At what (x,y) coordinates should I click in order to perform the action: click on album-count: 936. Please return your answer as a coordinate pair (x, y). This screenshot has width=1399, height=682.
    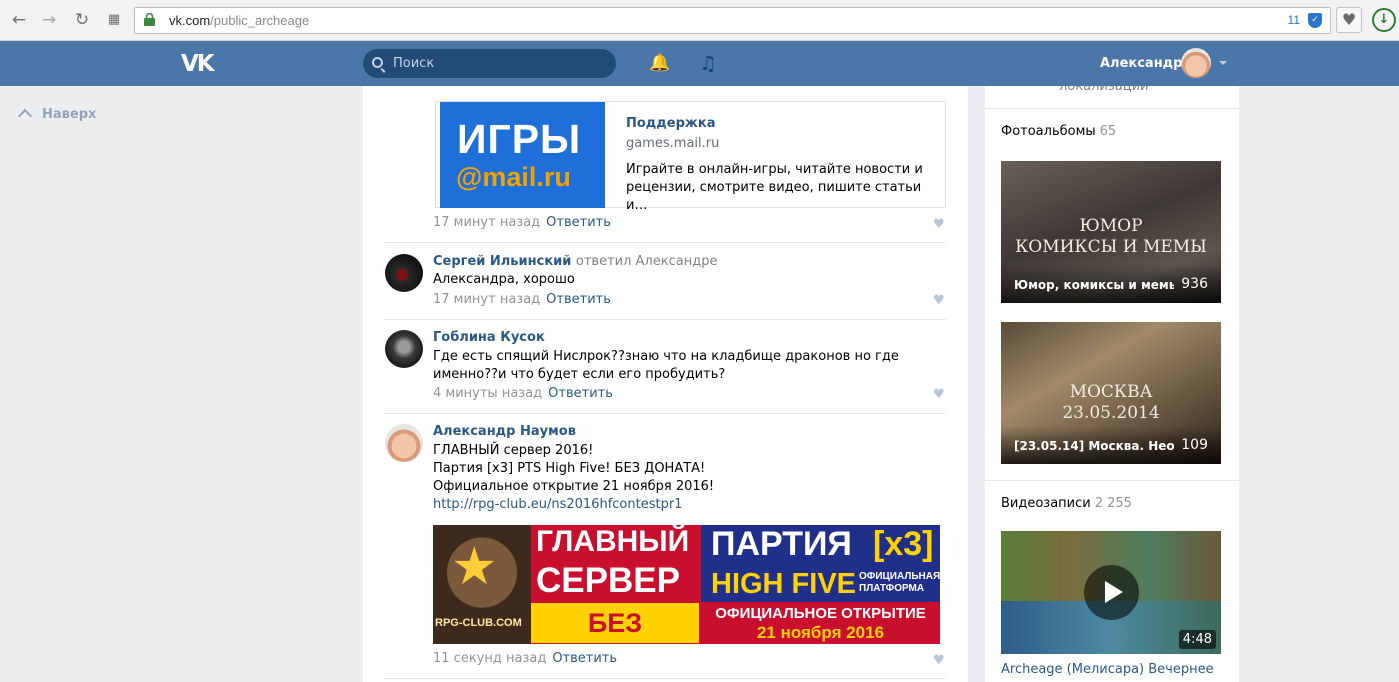
    Looking at the image, I should click on (1194, 284).